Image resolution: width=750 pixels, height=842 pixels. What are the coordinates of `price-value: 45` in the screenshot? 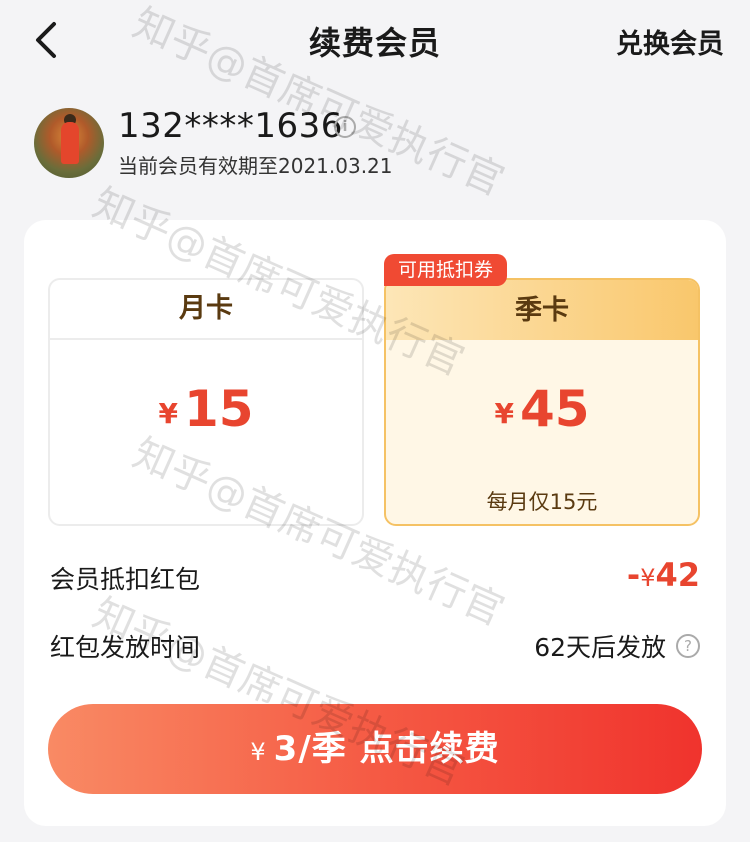 It's located at (554, 409).